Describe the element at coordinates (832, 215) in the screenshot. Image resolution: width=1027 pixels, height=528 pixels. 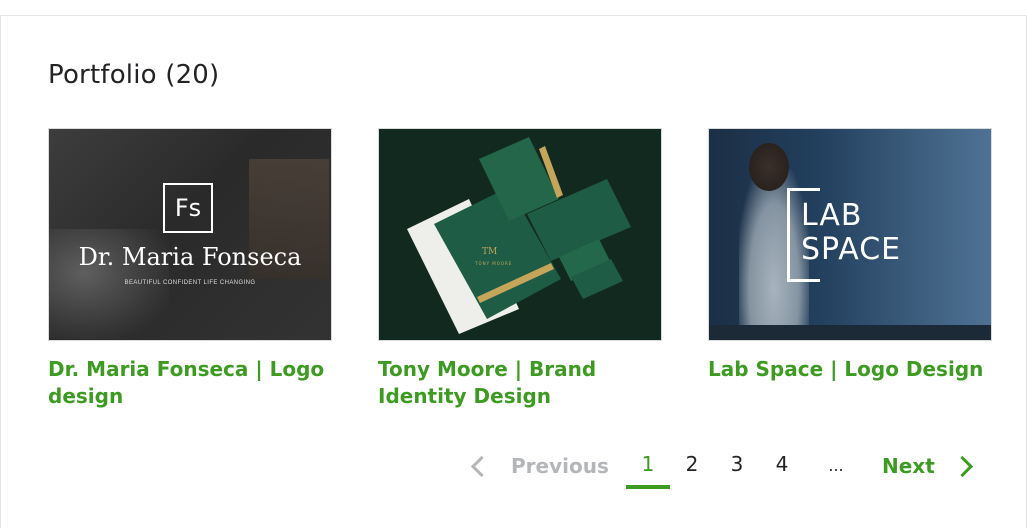
I see `logo-line-1: LAB` at that location.